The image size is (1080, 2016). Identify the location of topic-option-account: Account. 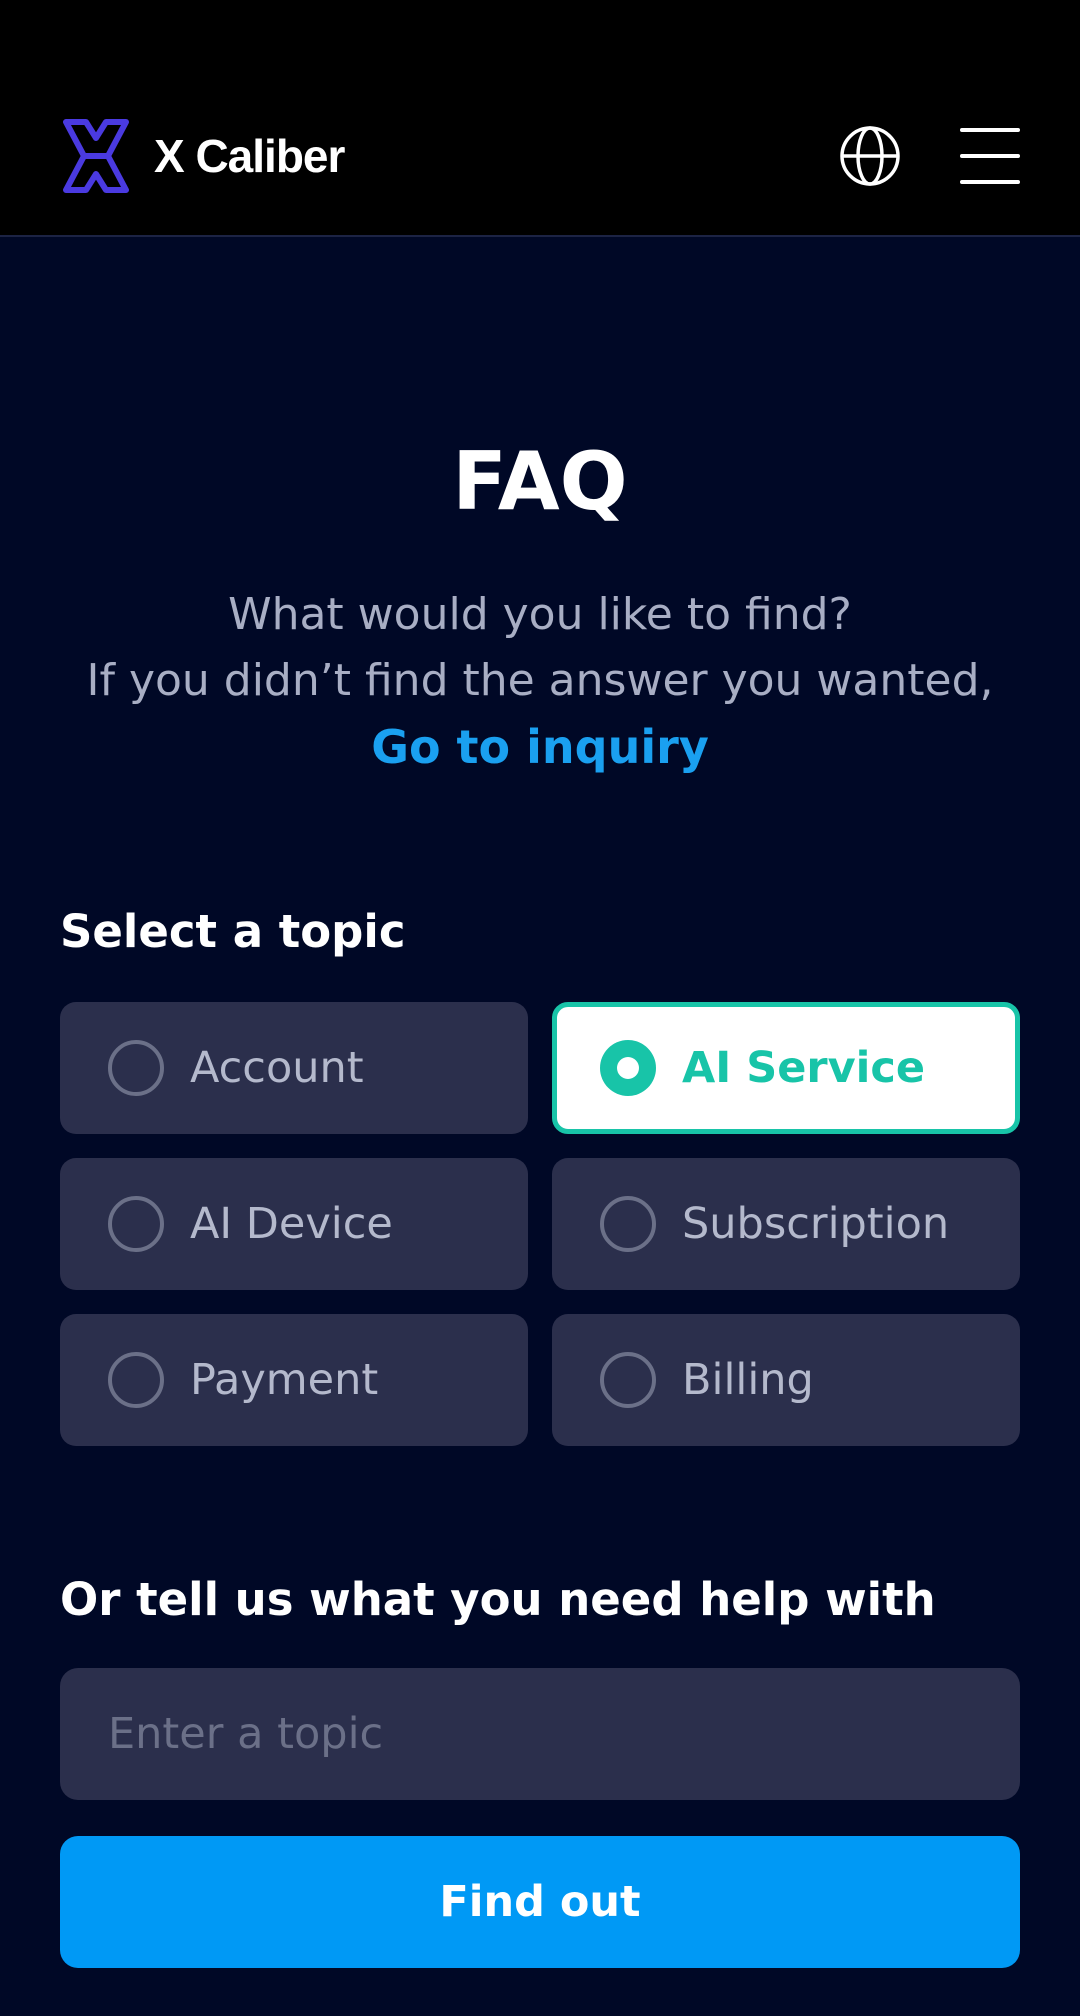
(294, 1068).